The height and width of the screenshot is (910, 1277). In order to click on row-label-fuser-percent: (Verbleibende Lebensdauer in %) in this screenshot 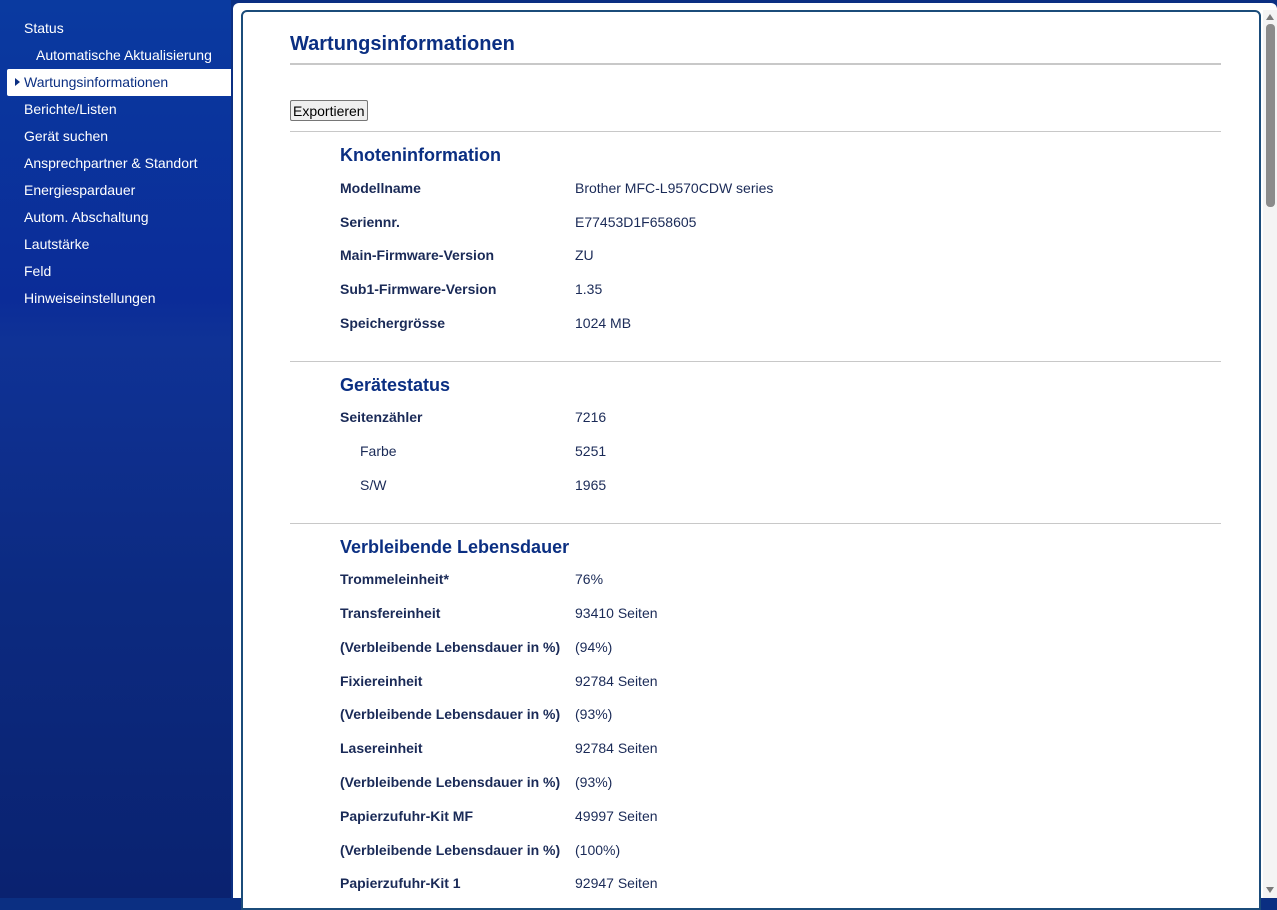, I will do `click(450, 714)`.